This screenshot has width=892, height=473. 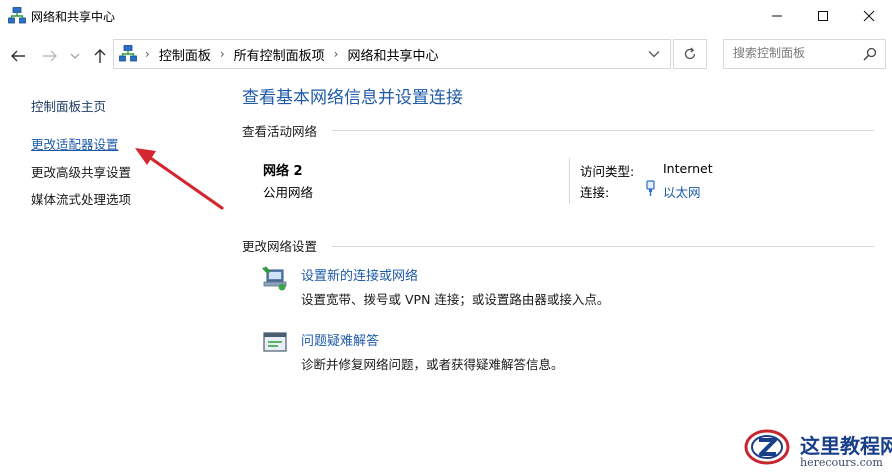 I want to click on network-divider, so click(x=569, y=181).